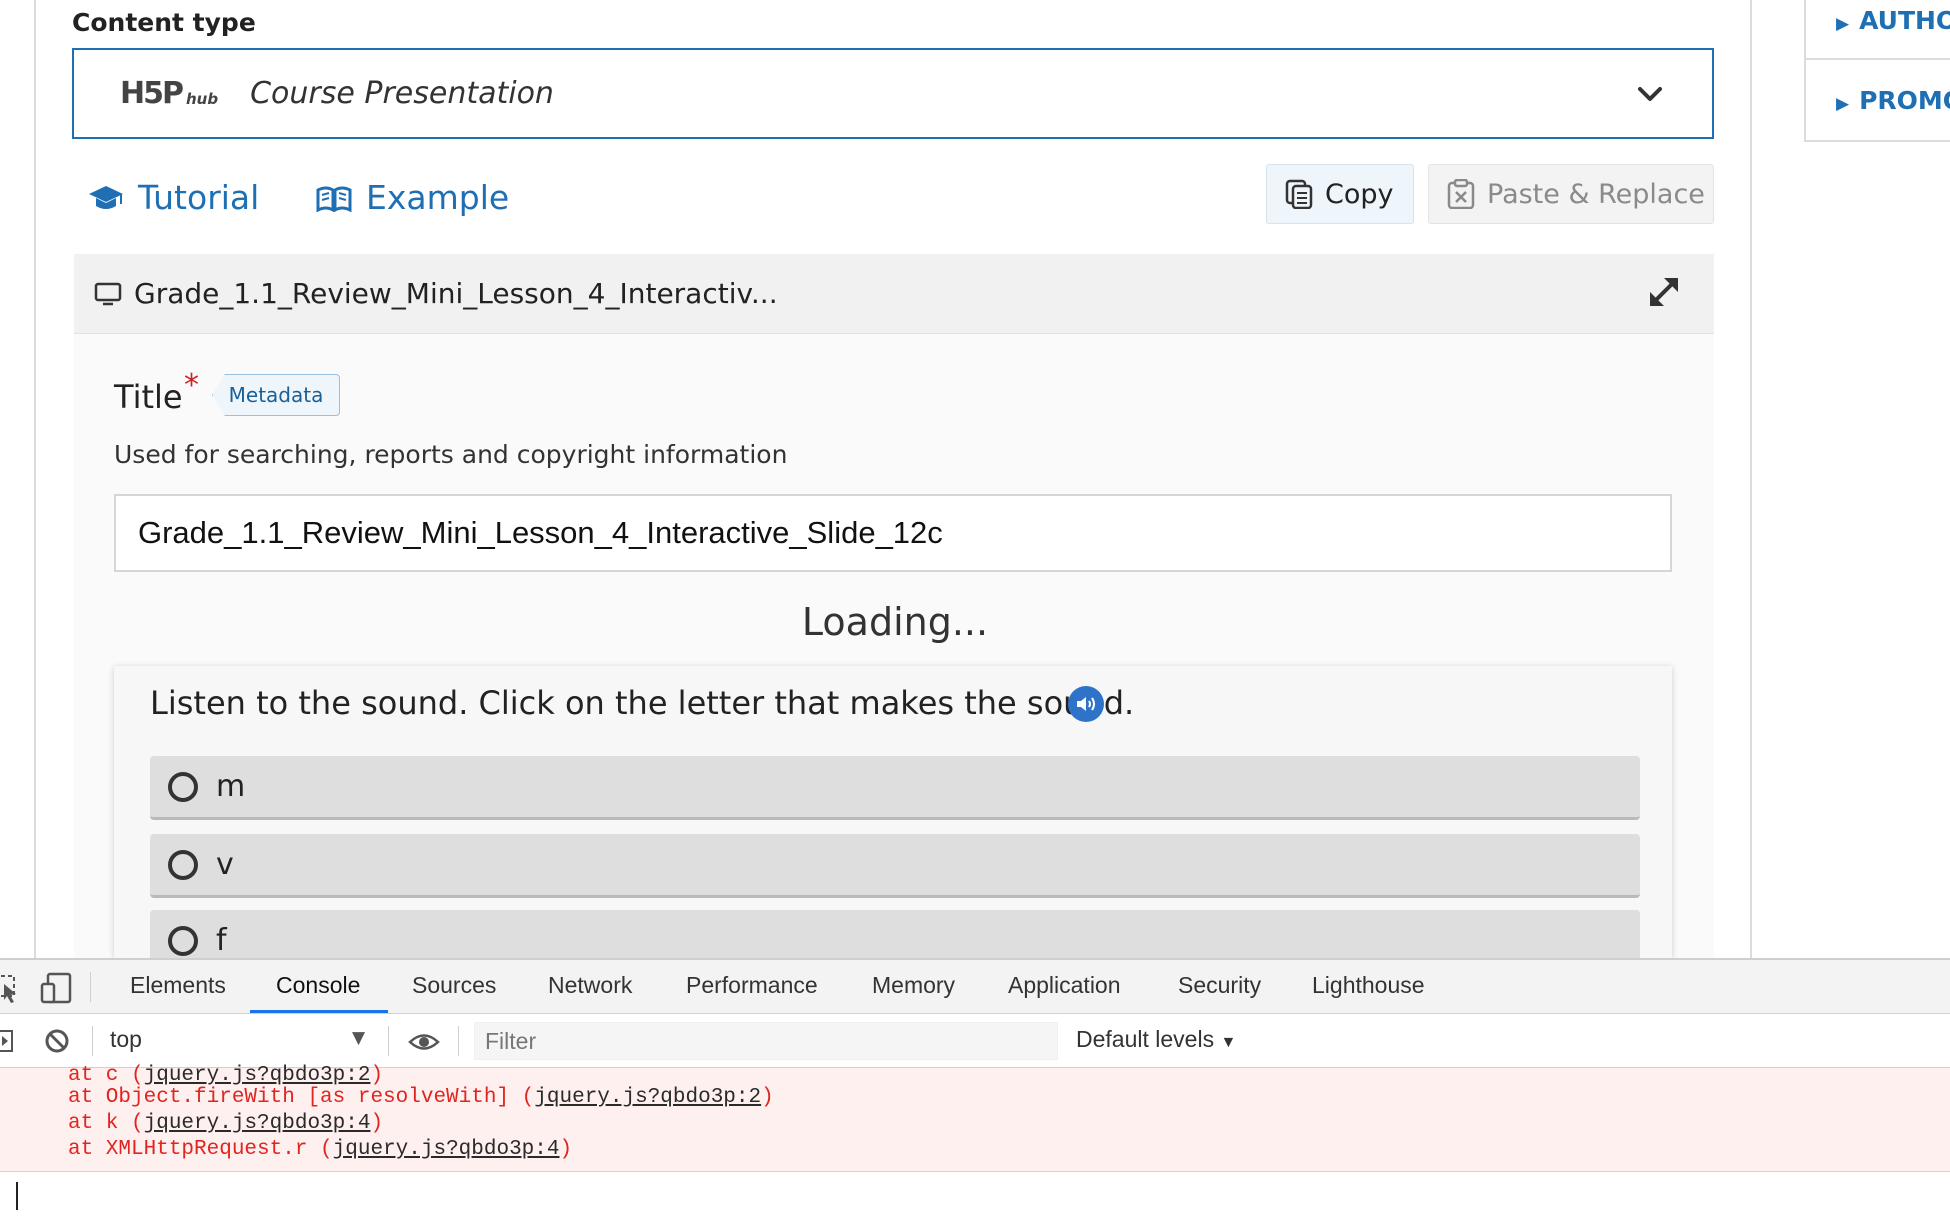  Describe the element at coordinates (106, 1075) in the screenshot. I see `stack-prefix: at c (` at that location.